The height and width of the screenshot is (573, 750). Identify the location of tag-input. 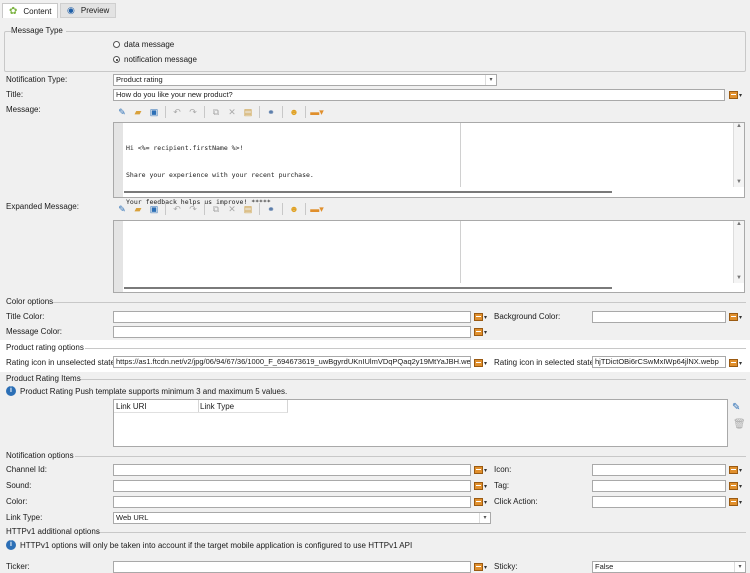
(659, 486).